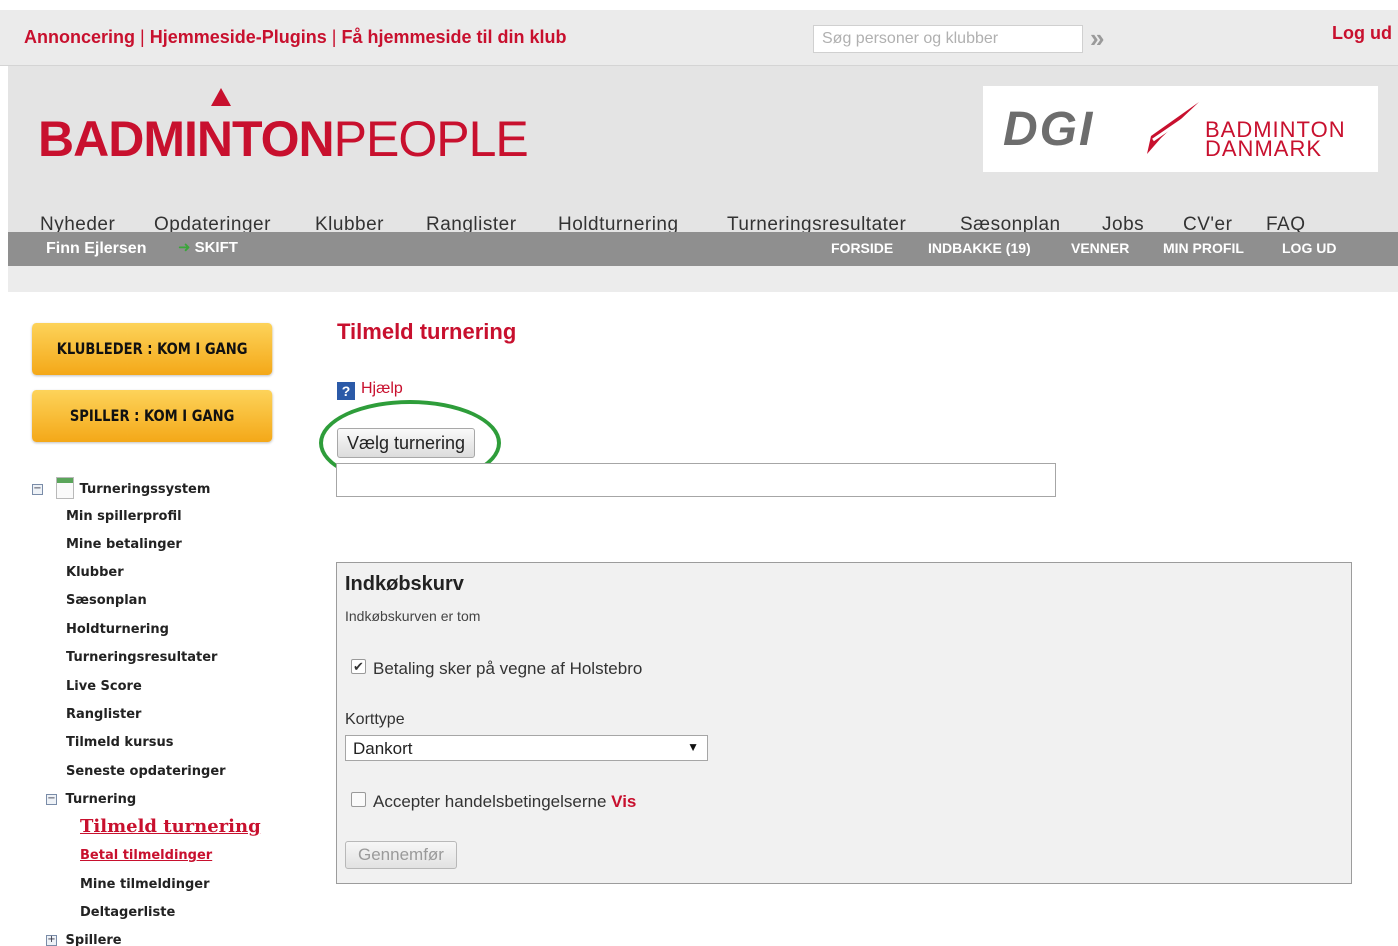 The width and height of the screenshot is (1398, 946). What do you see at coordinates (119, 742) in the screenshot?
I see `tree-item-tilmeld-kursus: Tilmeld kursus` at bounding box center [119, 742].